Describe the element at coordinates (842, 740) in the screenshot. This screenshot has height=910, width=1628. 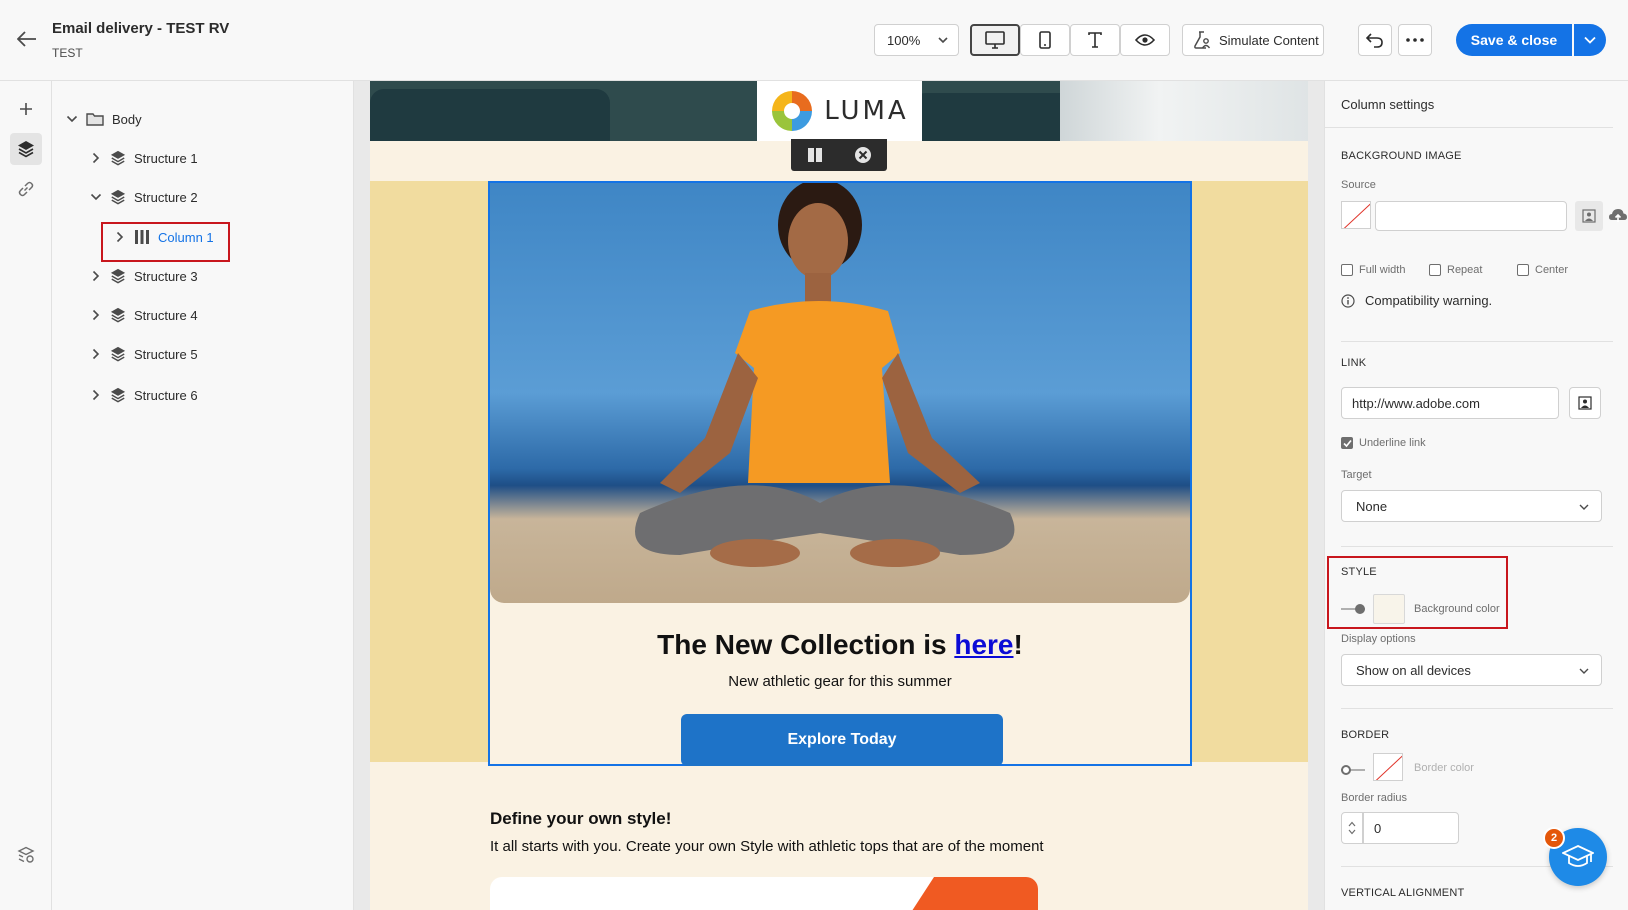
I see `explore-today-button: Explore Today` at that location.